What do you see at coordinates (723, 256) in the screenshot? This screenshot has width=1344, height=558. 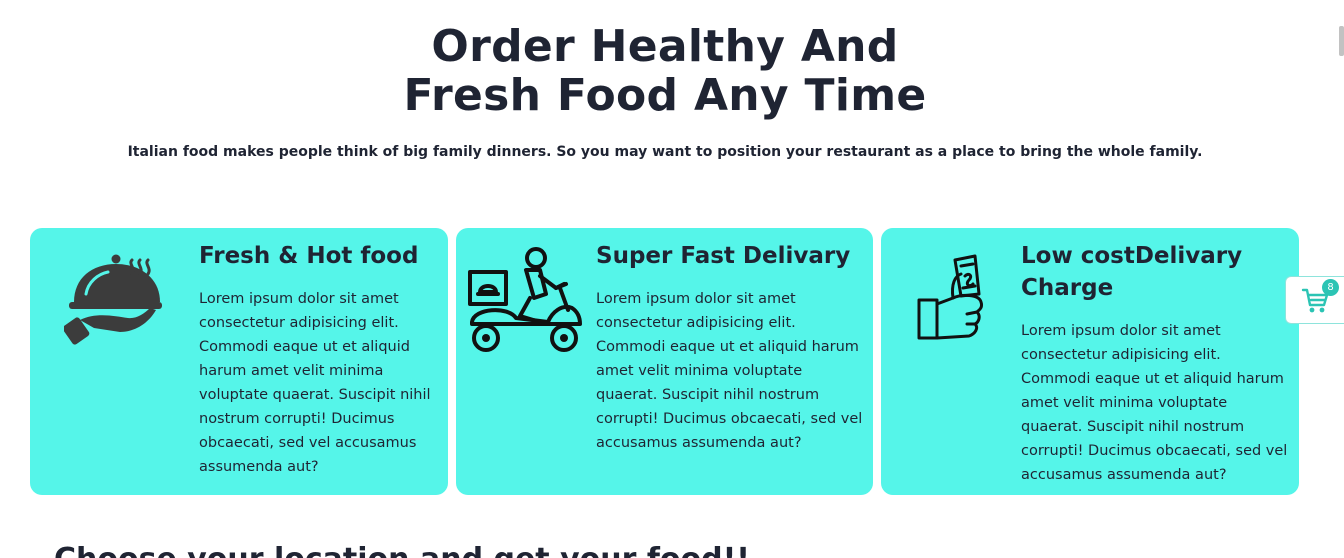 I see `feature-title: Super Fast Delivary` at bounding box center [723, 256].